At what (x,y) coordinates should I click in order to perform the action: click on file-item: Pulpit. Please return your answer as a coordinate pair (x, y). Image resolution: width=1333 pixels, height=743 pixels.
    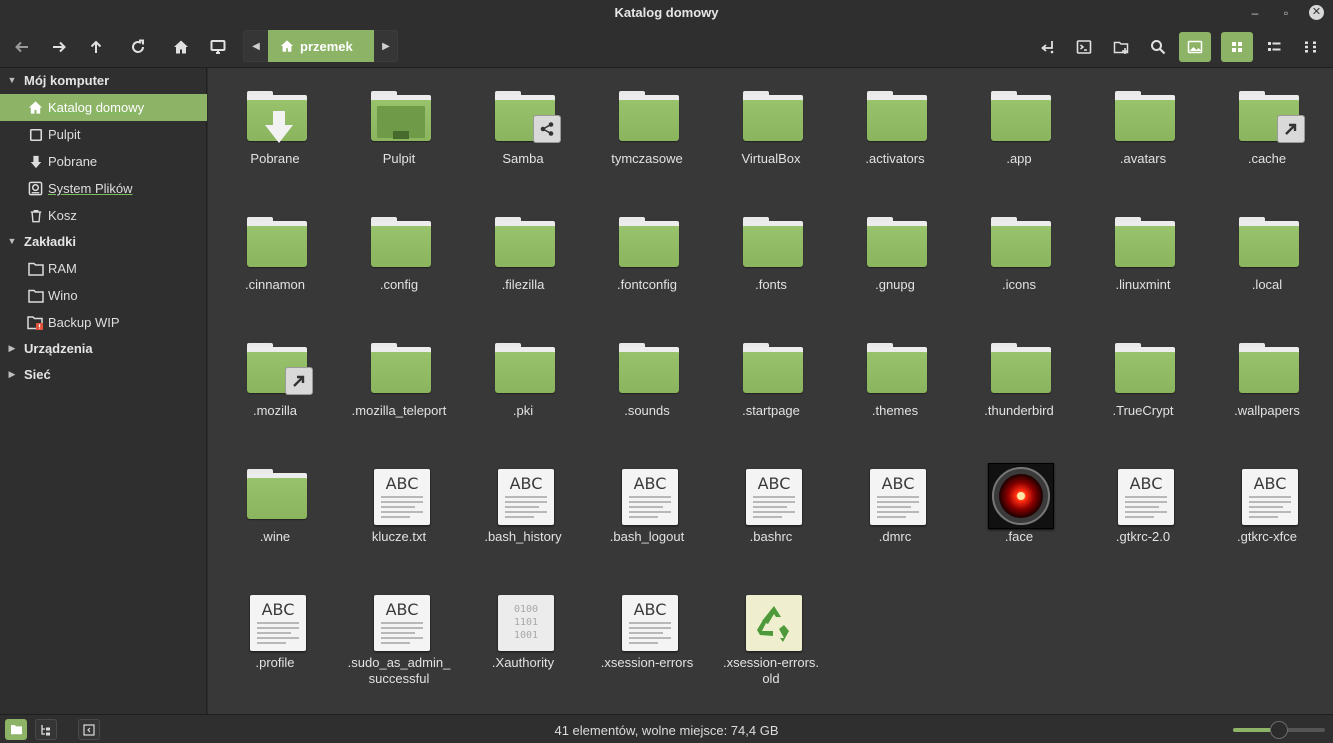
    Looking at the image, I should click on (399, 129).